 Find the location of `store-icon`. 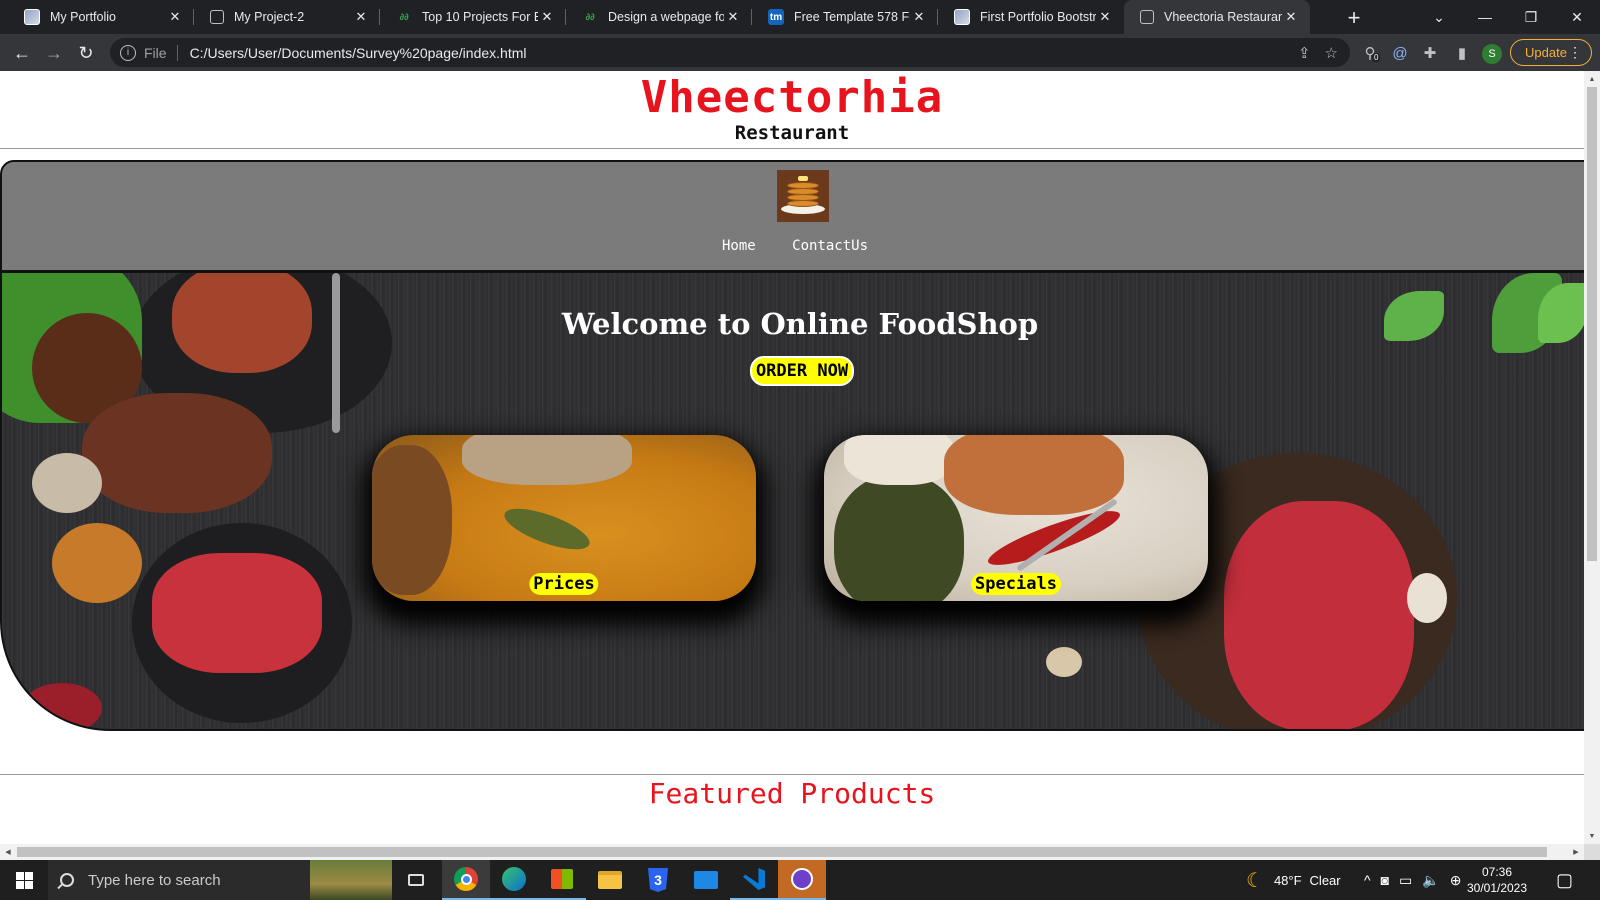

store-icon is located at coordinates (562, 880).